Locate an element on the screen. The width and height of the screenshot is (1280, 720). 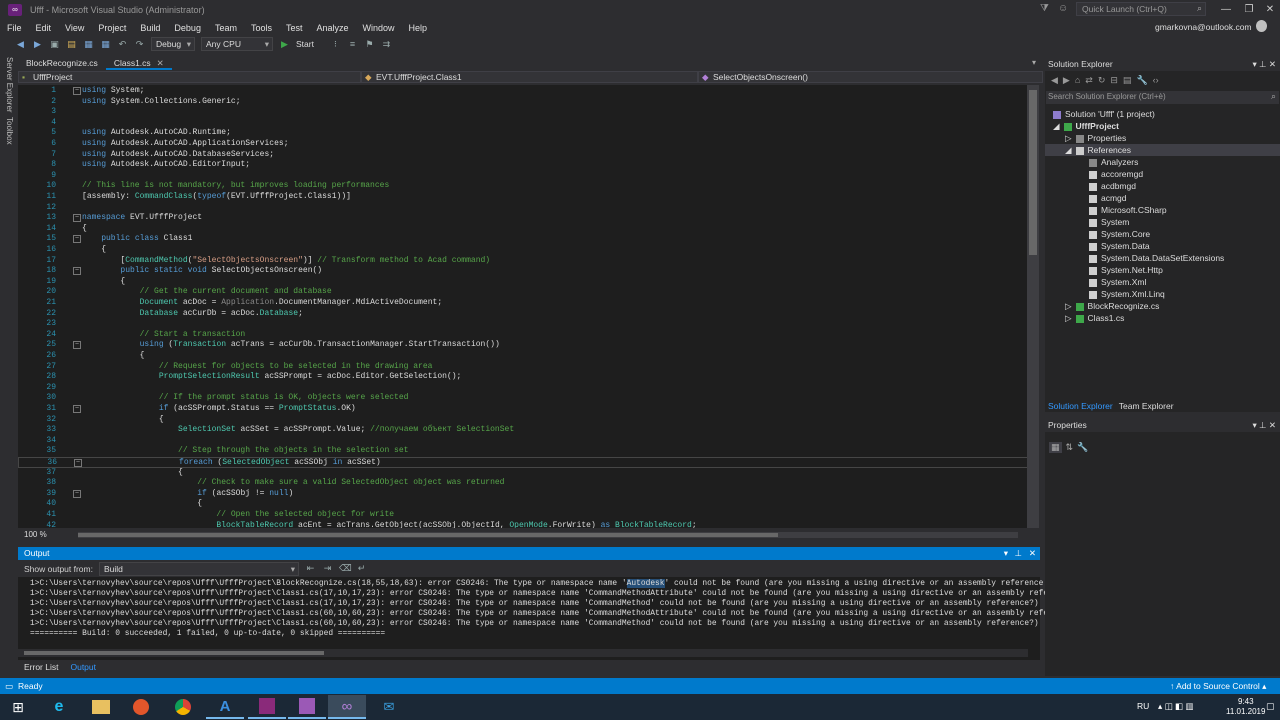
editor-scroll-thumb is located at coordinates (1033, 172).